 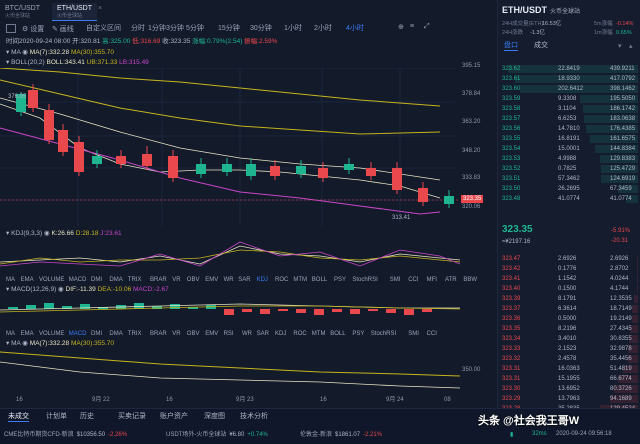 What do you see at coordinates (568, 309) in the screenshot?
I see `order-book-row: 323.37 6.3614 18.7149` at bounding box center [568, 309].